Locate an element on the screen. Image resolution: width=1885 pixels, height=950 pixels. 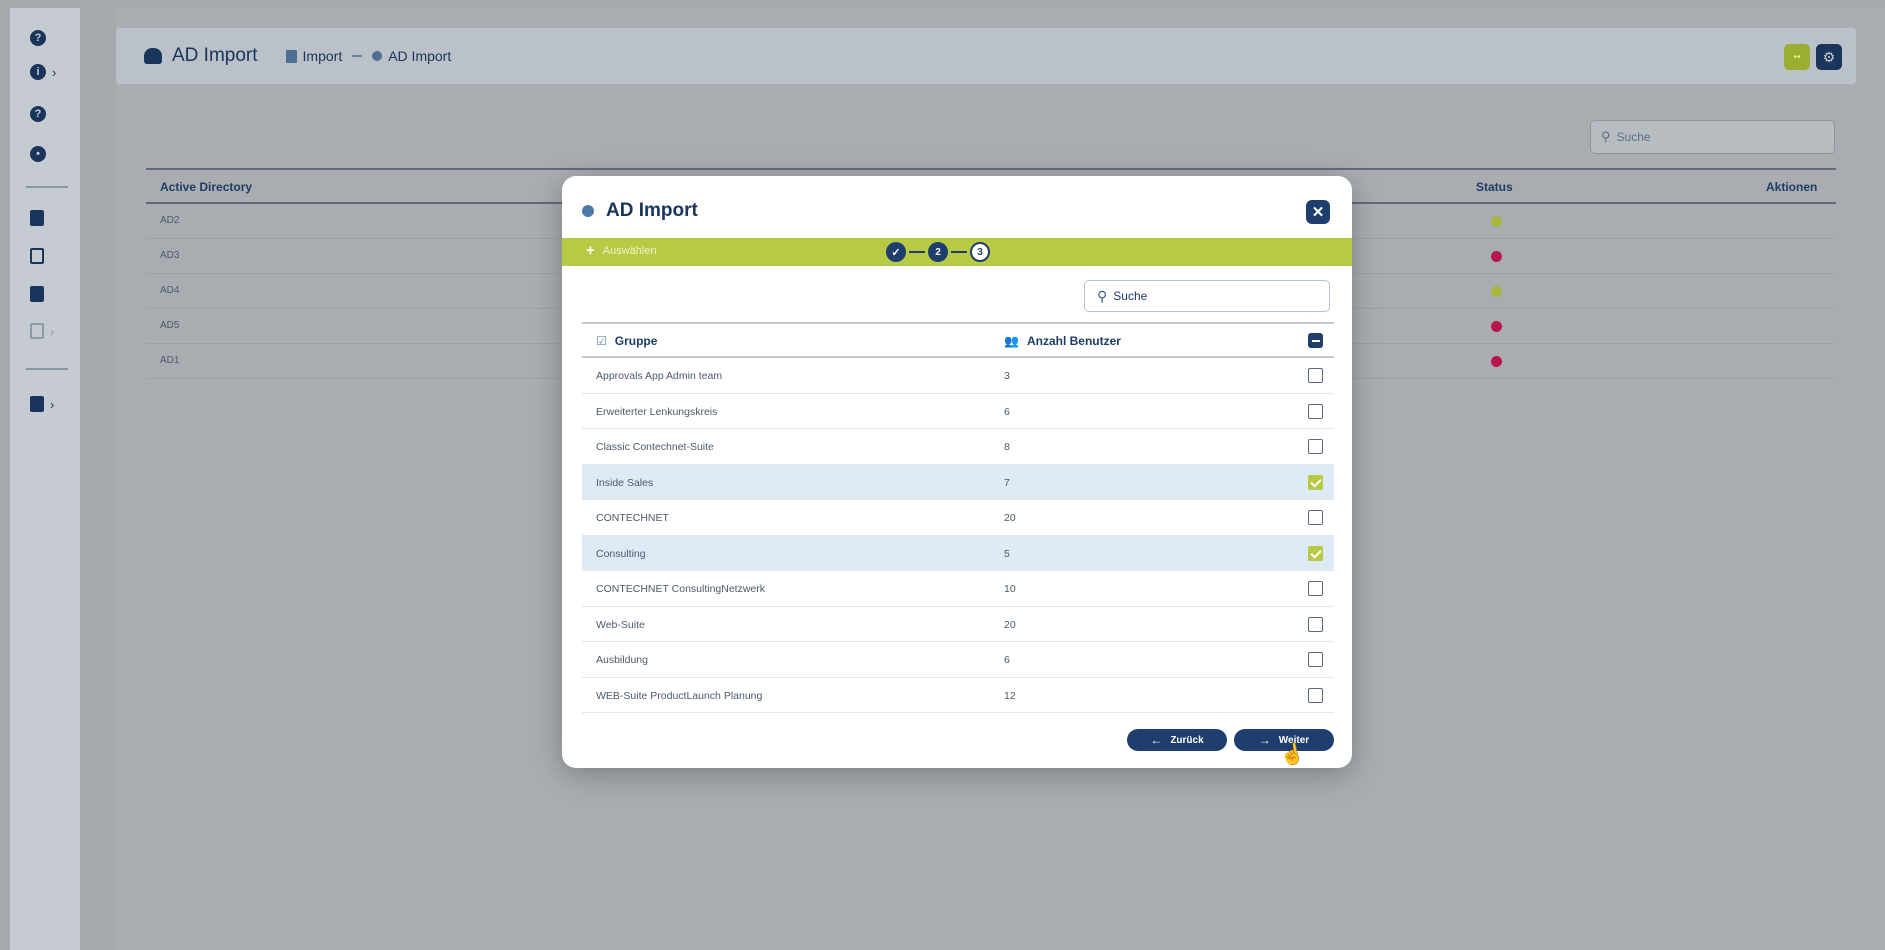
column-group: ☑ Gruppe is located at coordinates (626, 341).